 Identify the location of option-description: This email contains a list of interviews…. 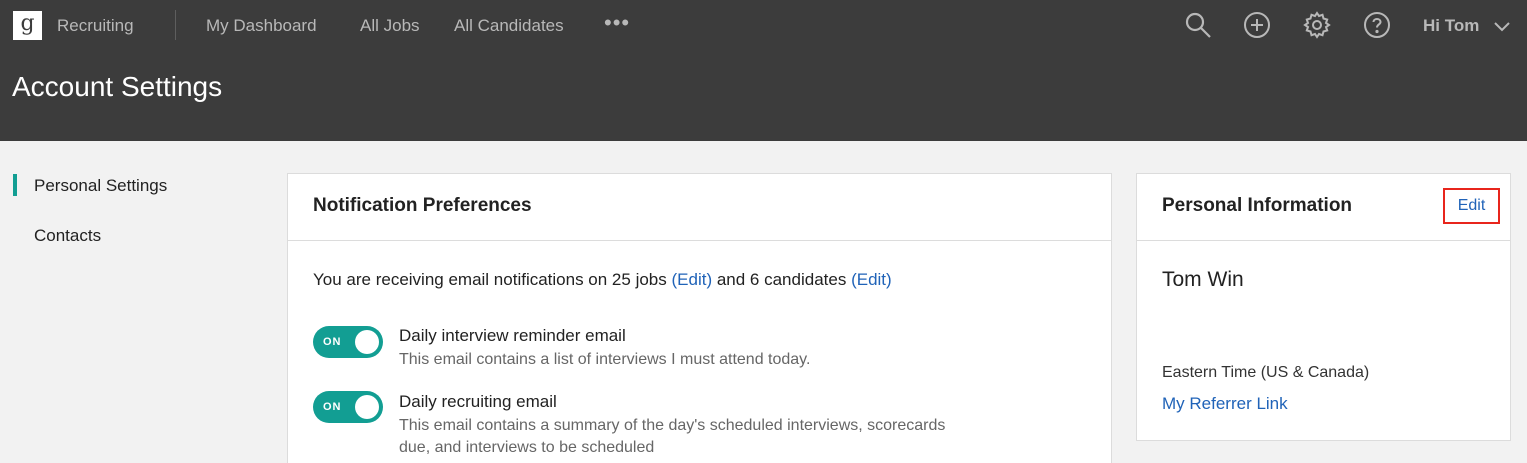
(605, 359).